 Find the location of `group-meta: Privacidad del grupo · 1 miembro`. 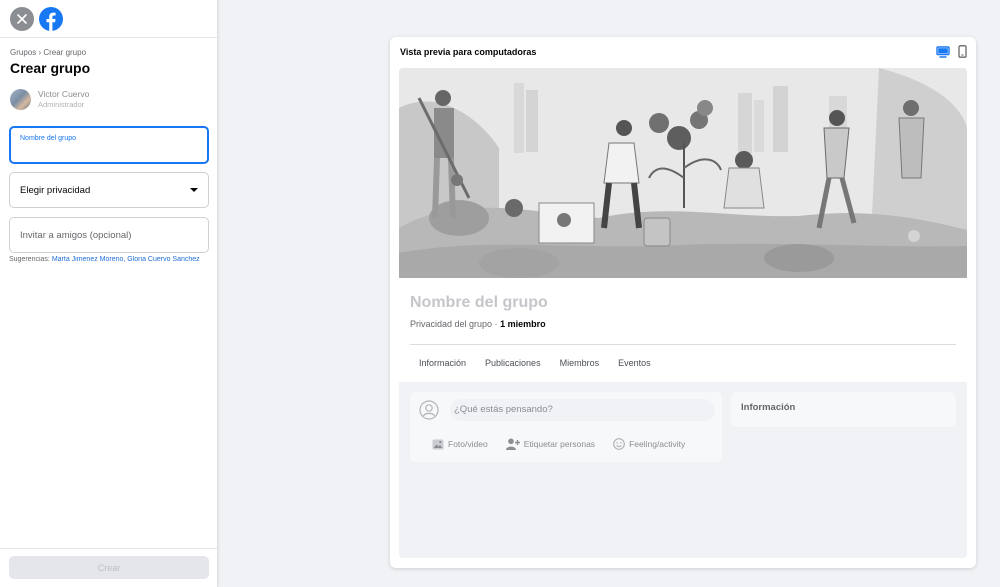

group-meta: Privacidad del grupo · 1 miembro is located at coordinates (478, 324).